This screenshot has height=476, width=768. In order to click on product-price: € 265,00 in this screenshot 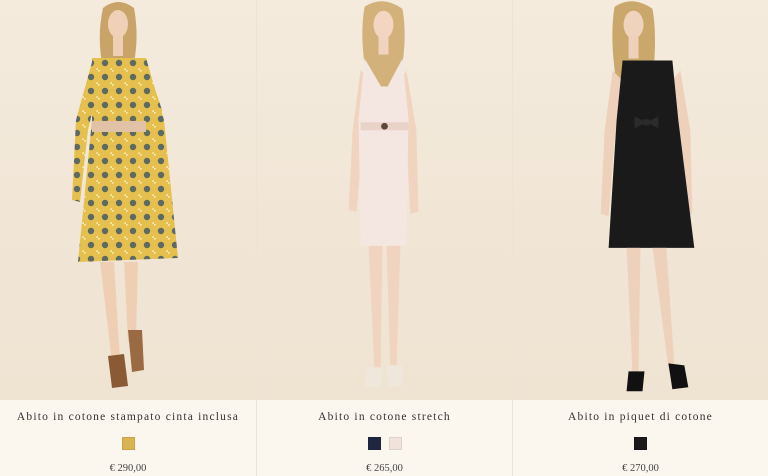, I will do `click(384, 468)`.